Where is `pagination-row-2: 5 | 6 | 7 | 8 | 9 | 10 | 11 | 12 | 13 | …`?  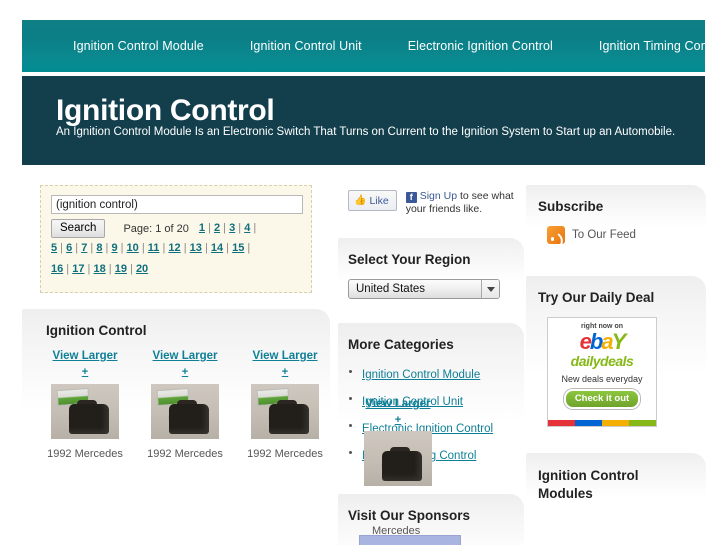 pagination-row-2: 5 | 6 | 7 | 8 | 9 | 10 | 11 | 12 | 13 | … is located at coordinates (151, 248).